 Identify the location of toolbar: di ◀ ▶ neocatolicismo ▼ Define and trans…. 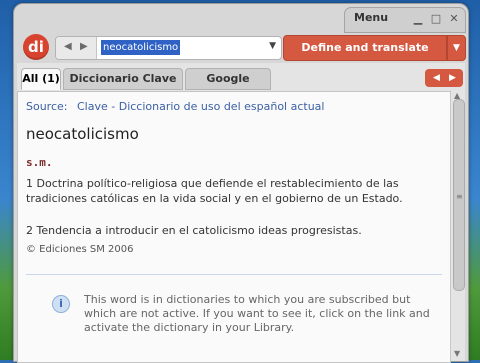
(241, 47).